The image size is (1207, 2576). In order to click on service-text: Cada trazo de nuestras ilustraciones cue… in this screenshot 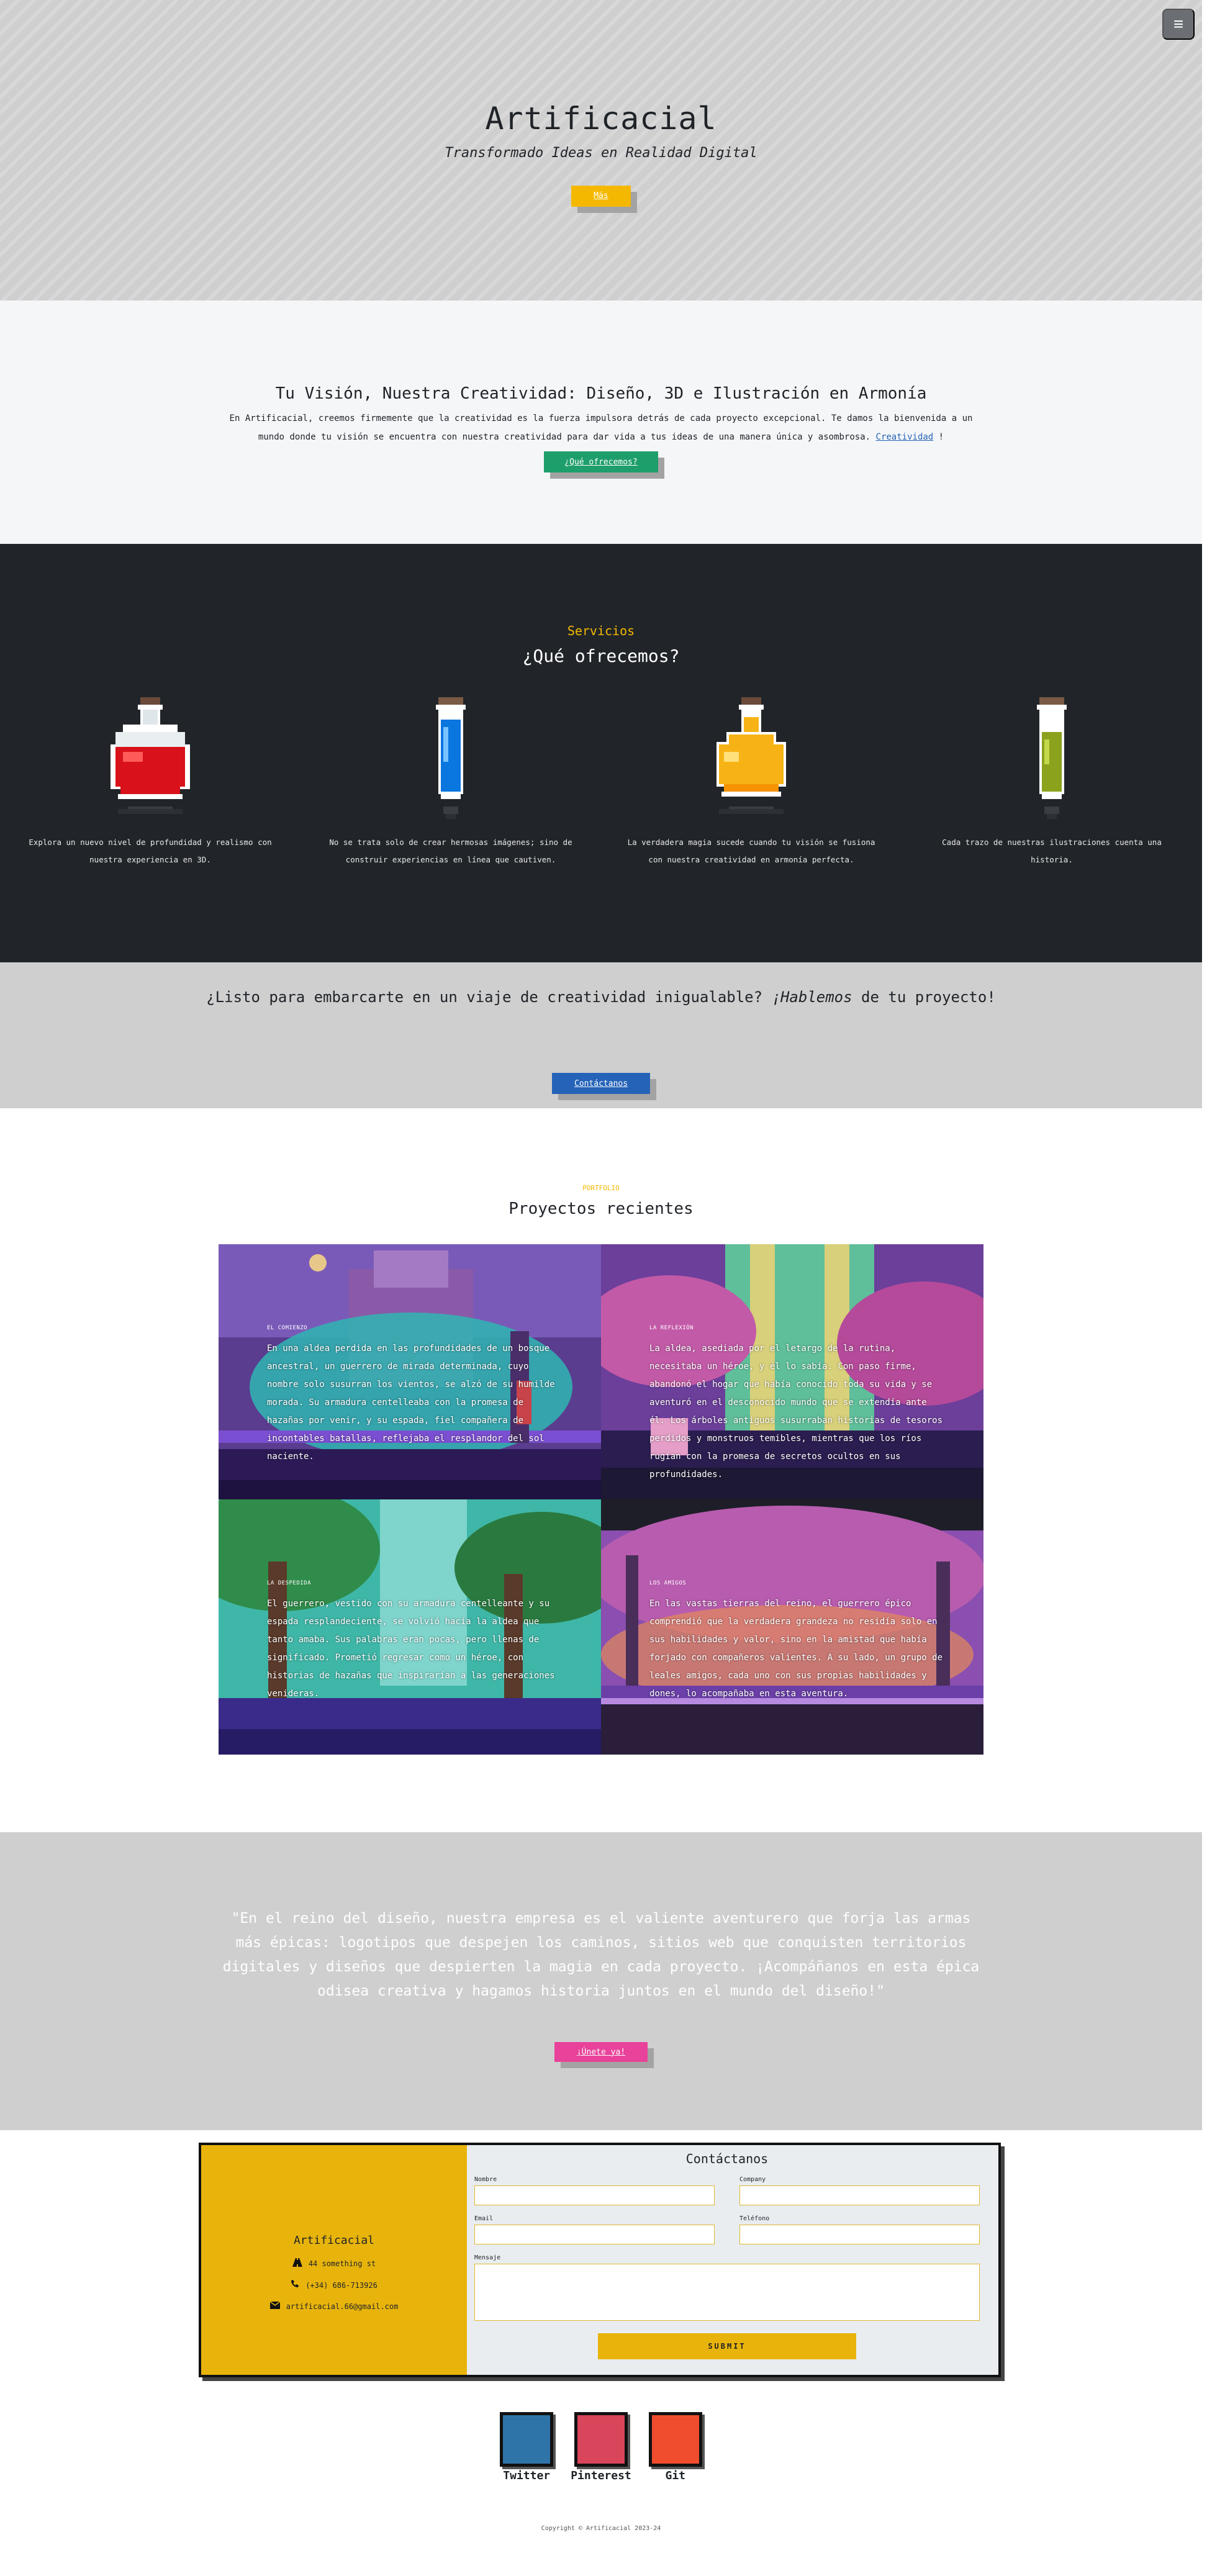, I will do `click(1052, 851)`.